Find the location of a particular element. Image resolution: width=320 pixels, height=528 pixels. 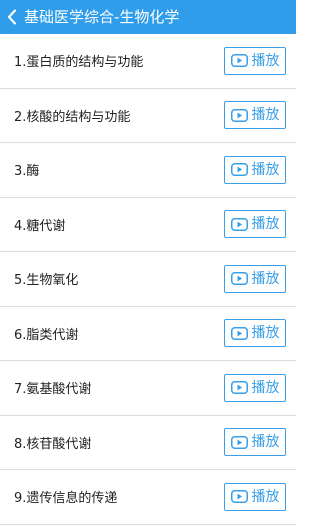

chapter-title: 6.脂类代谢 is located at coordinates (46, 335).